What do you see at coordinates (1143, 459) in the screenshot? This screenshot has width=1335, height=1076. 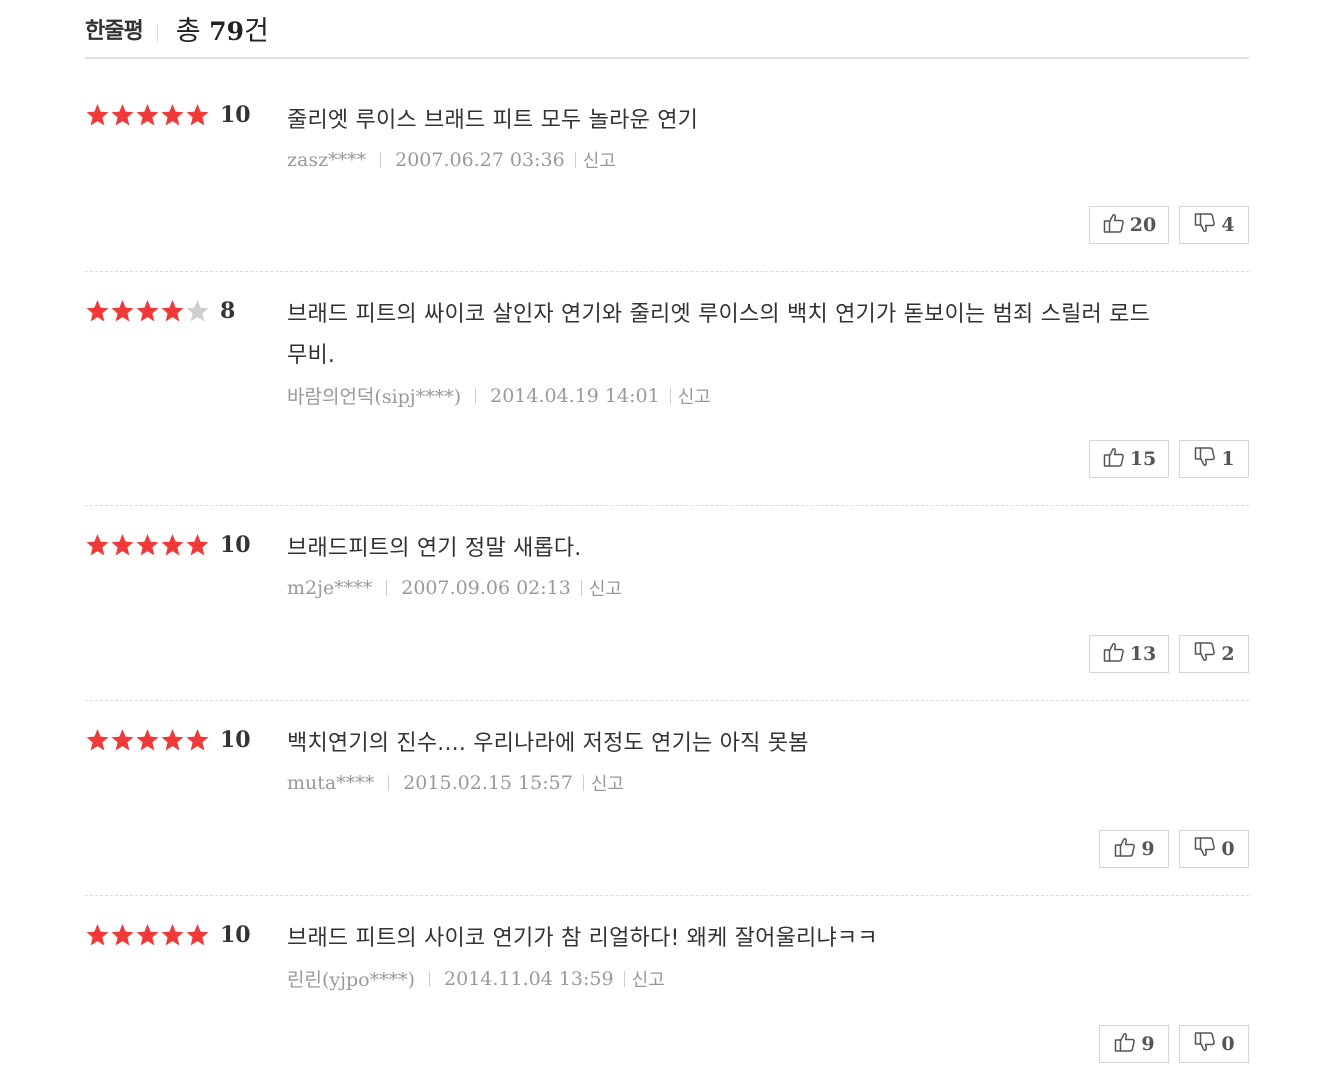 I see `like-count: 15` at bounding box center [1143, 459].